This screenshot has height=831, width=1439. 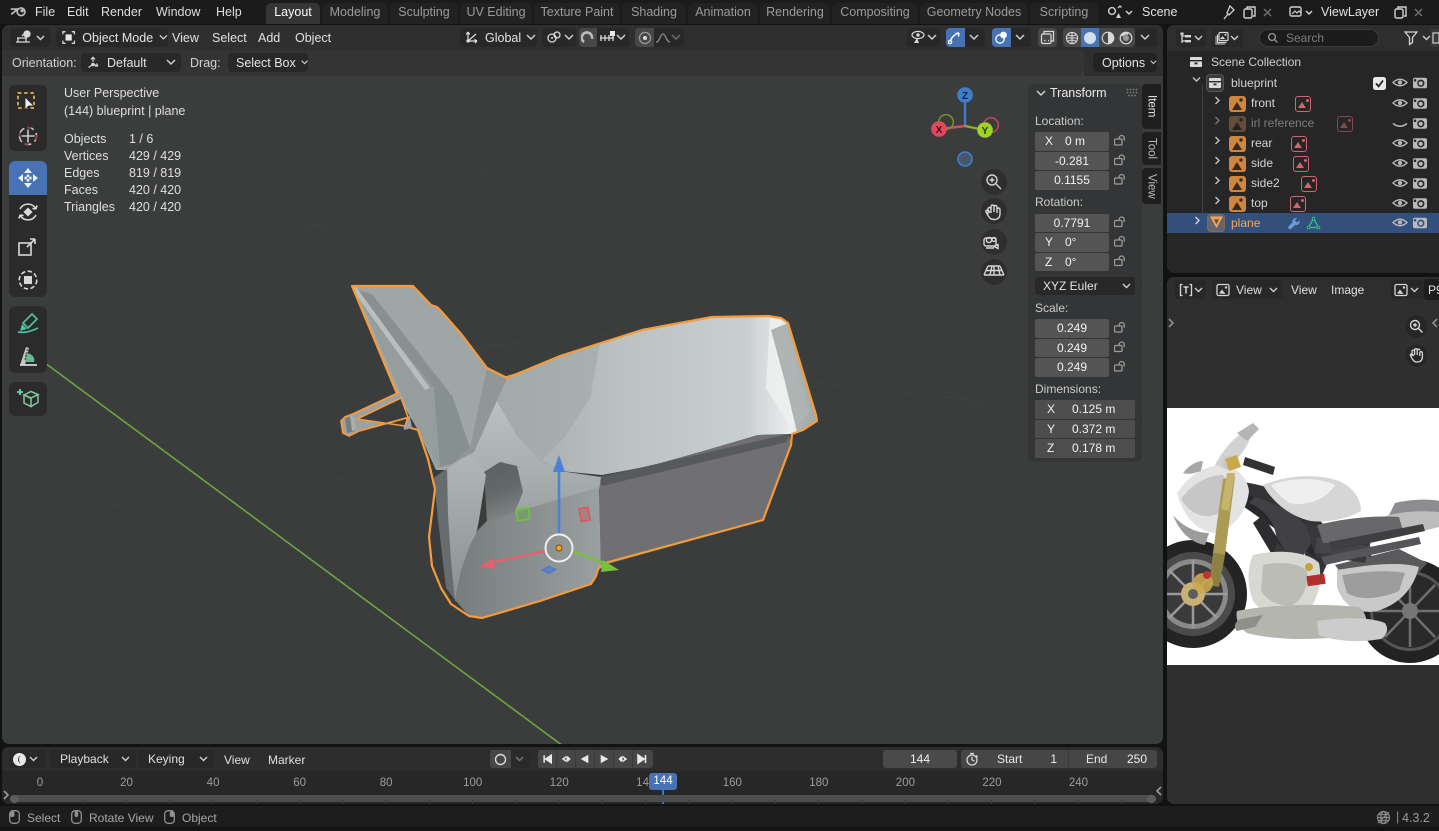 I want to click on svg-text: Z, so click(x=965, y=96).